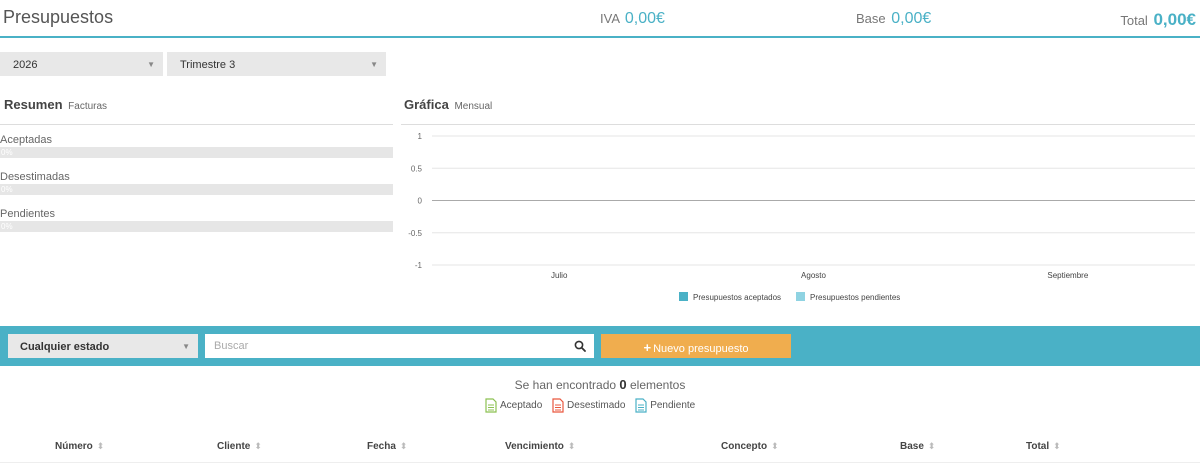 The image size is (1200, 476). I want to click on estado-select-value: Cualquier estado, so click(65, 347).